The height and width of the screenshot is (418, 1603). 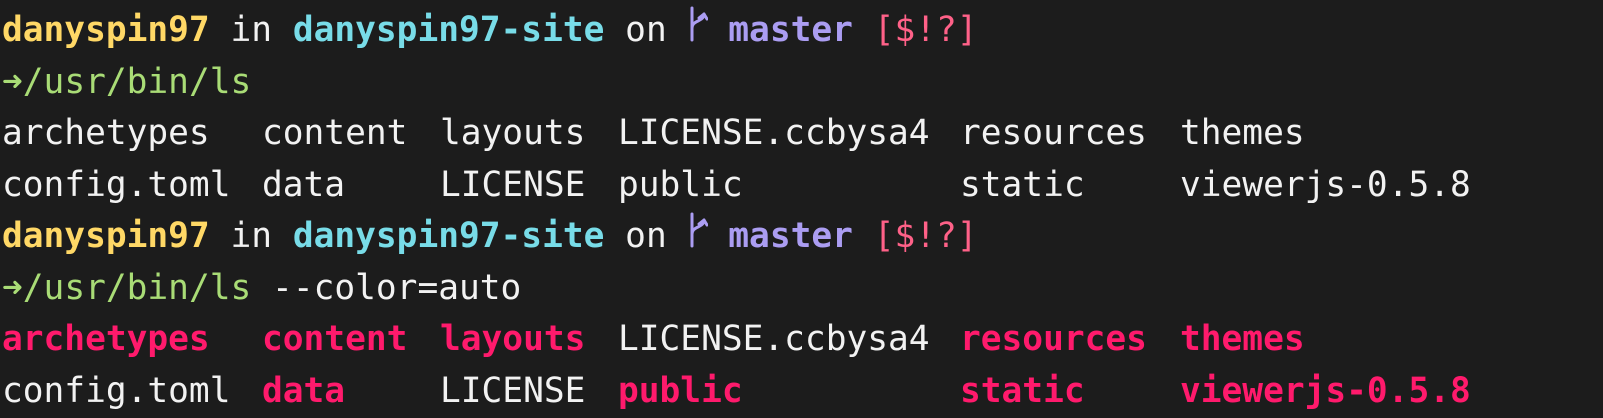 I want to click on ls-entry-file: config.toml, so click(x=116, y=390).